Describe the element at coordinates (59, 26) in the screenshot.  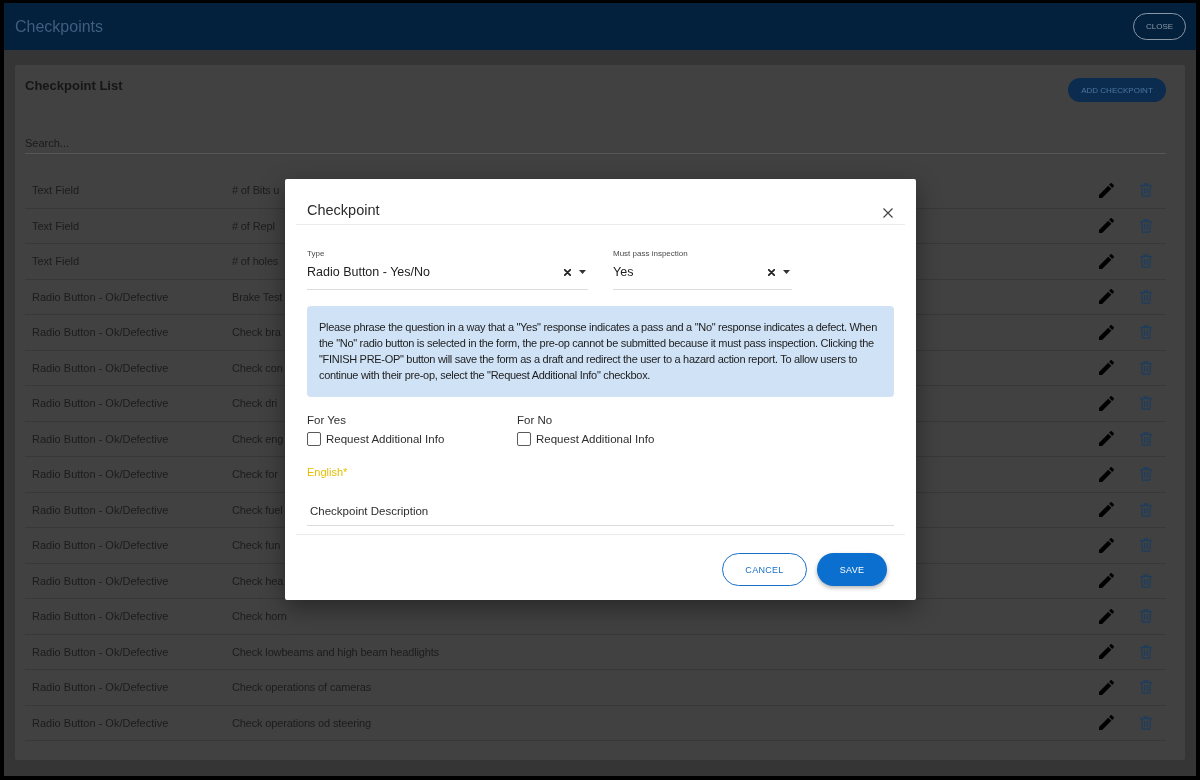
I see `window-title: Checkpoints` at that location.